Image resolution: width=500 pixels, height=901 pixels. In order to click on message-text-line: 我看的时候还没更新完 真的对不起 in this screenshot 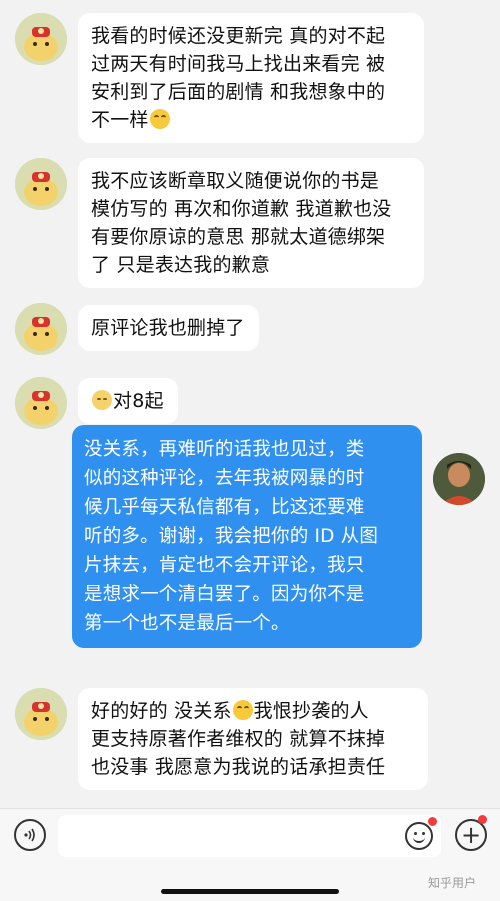, I will do `click(238, 36)`.